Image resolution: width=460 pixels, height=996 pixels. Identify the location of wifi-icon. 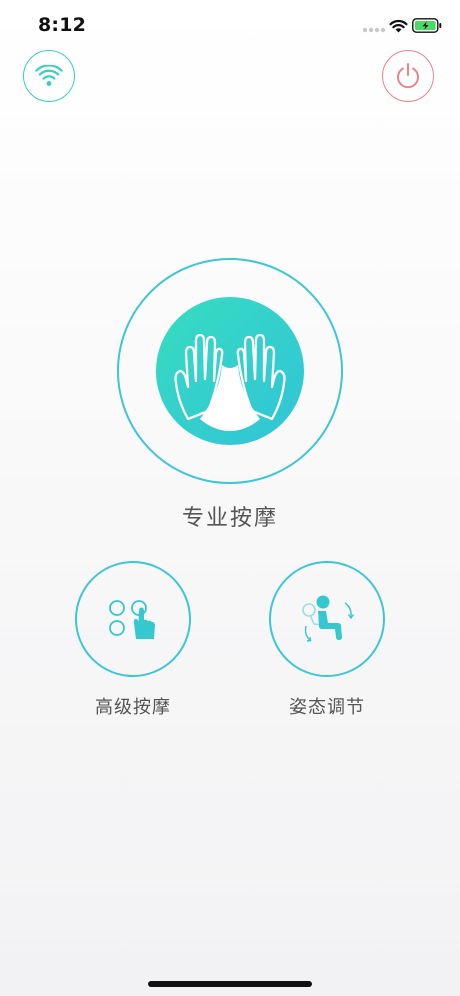
(49, 75).